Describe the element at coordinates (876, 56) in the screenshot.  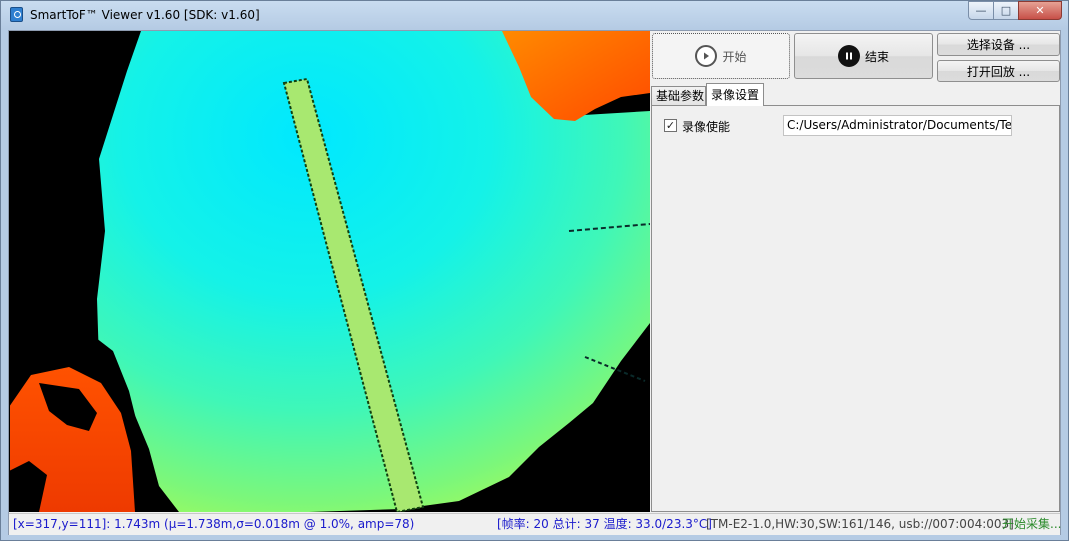
I see `stop-button-label: 结束` at that location.